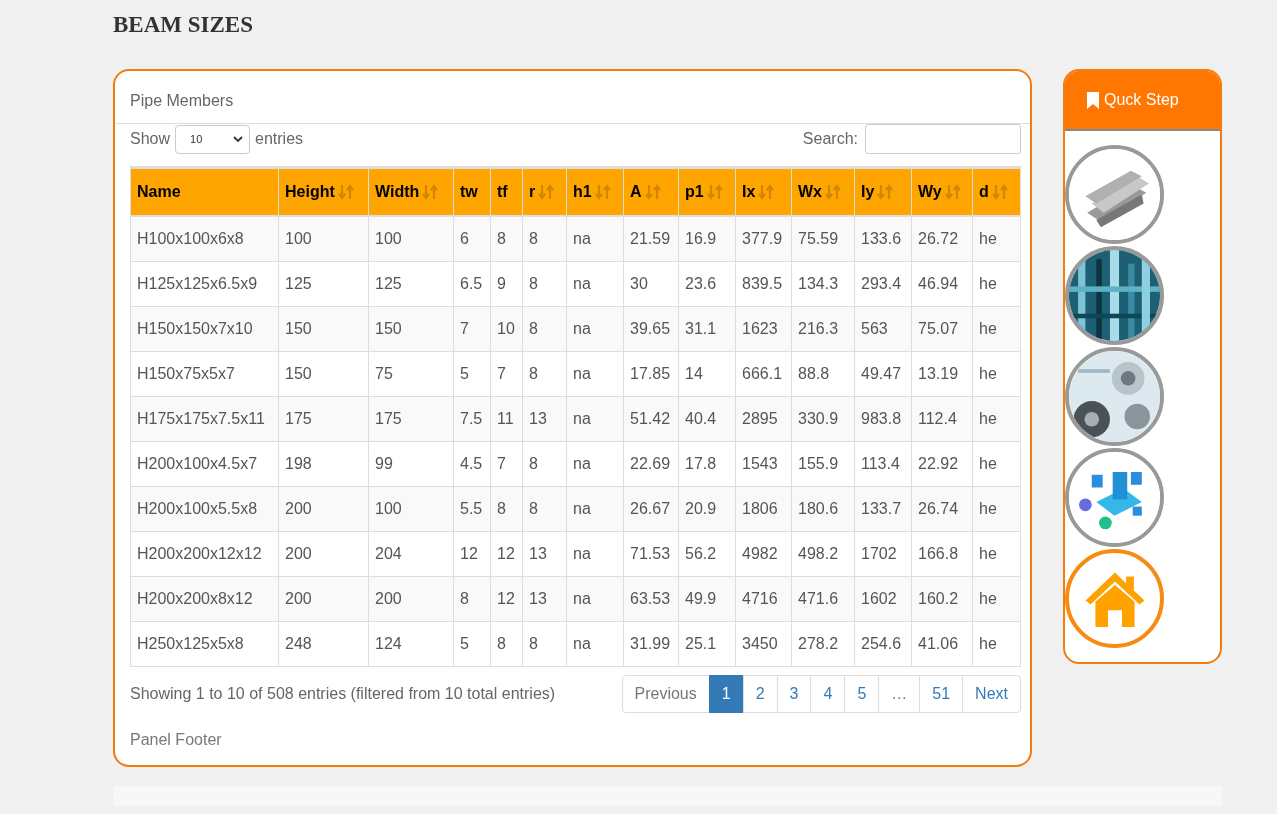 The width and height of the screenshot is (1277, 814). I want to click on page-button: 51, so click(941, 694).